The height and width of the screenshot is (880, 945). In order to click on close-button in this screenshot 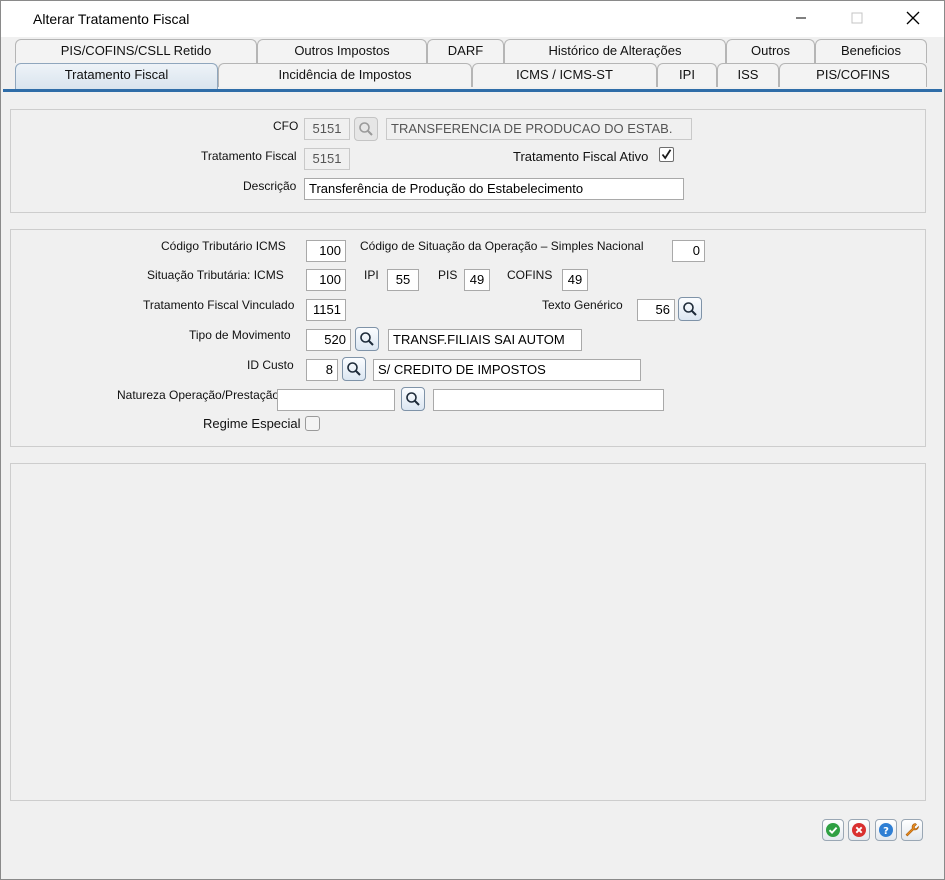, I will do `click(913, 18)`.